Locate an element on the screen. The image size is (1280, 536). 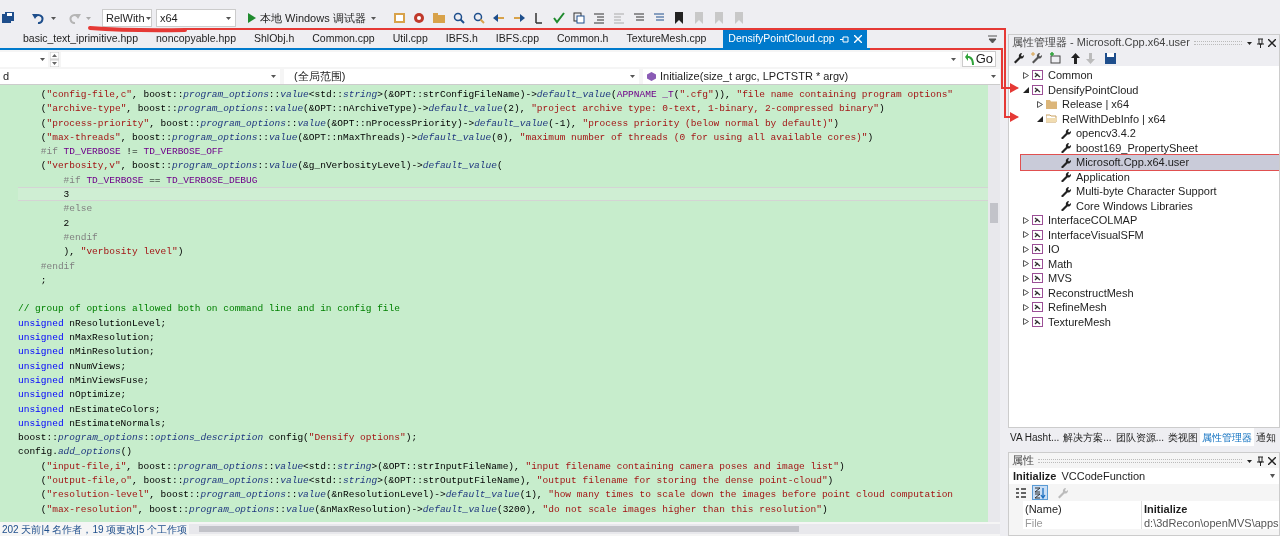
find-field is located at coordinates (510, 59).